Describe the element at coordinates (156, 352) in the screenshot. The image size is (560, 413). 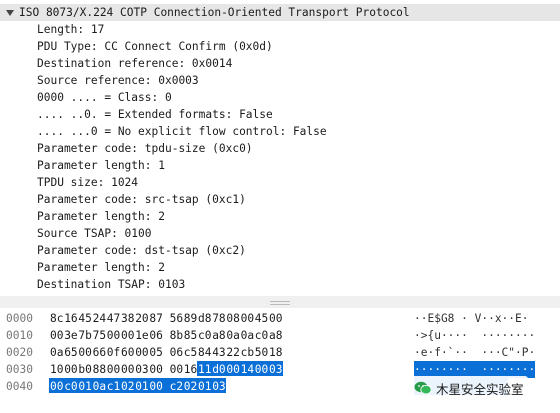
I see `hex-byte: 05` at that location.